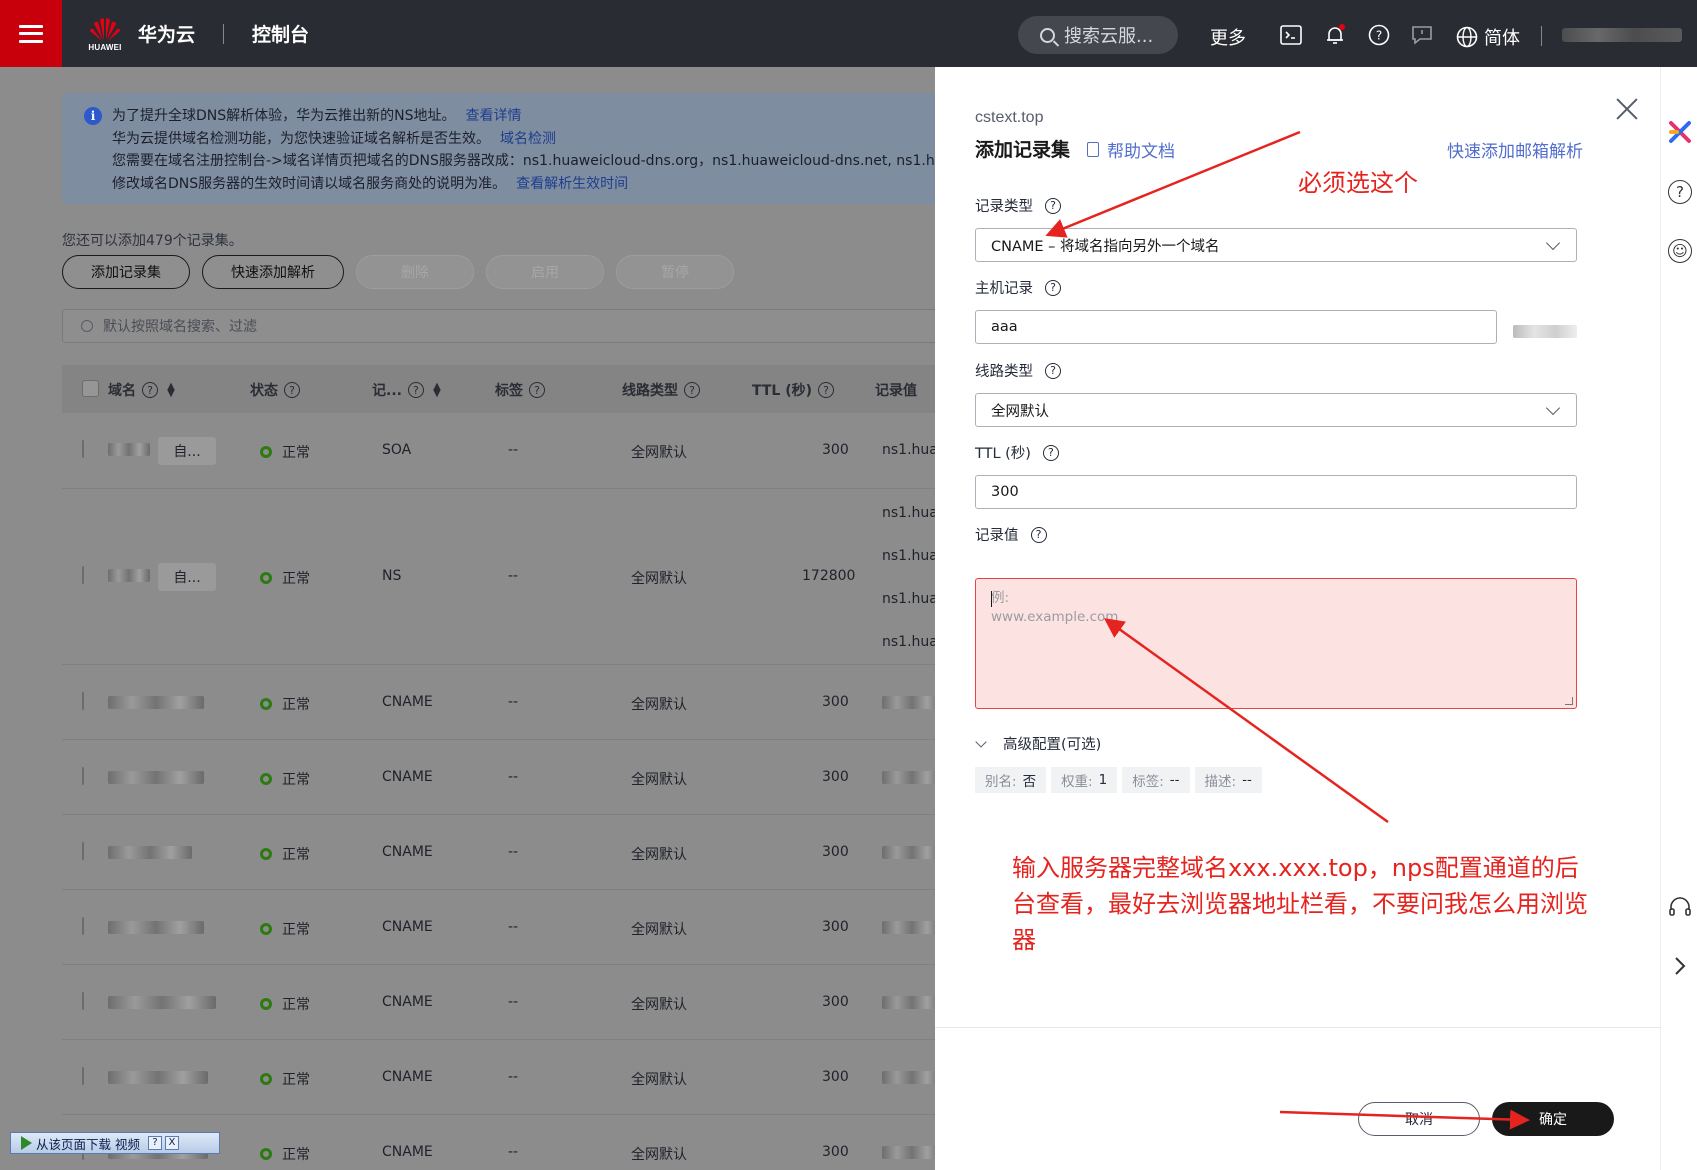 The height and width of the screenshot is (1170, 1697). I want to click on record-value: ns1.hua, so click(908, 556).